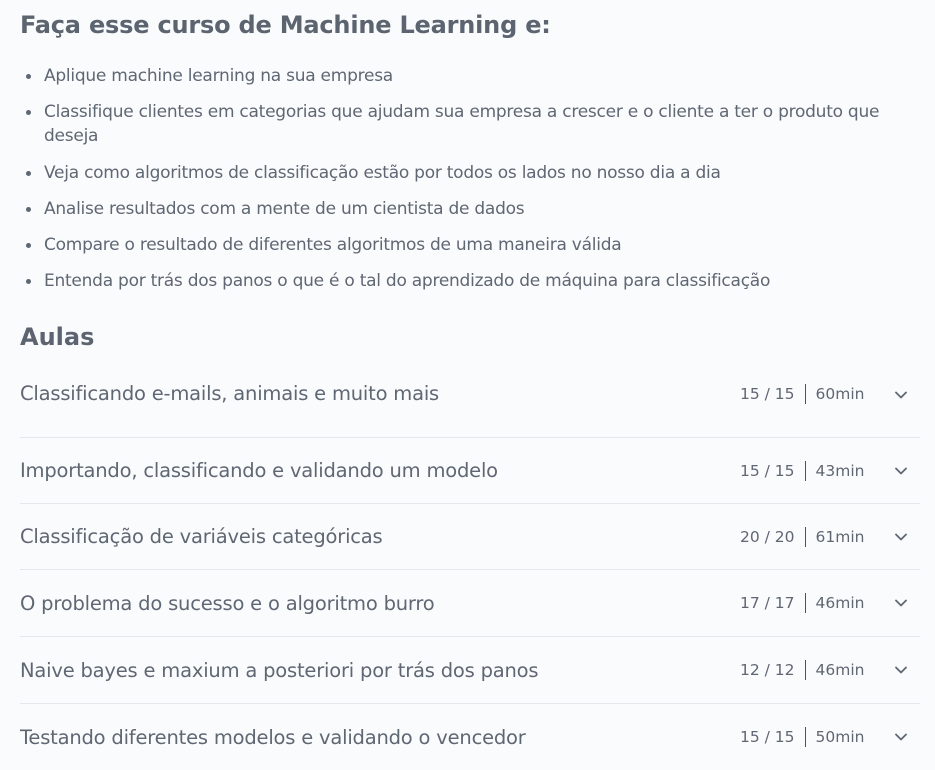 The height and width of the screenshot is (770, 935). What do you see at coordinates (802, 603) in the screenshot?
I see `lesson-meta: 17 / 17 46min` at bounding box center [802, 603].